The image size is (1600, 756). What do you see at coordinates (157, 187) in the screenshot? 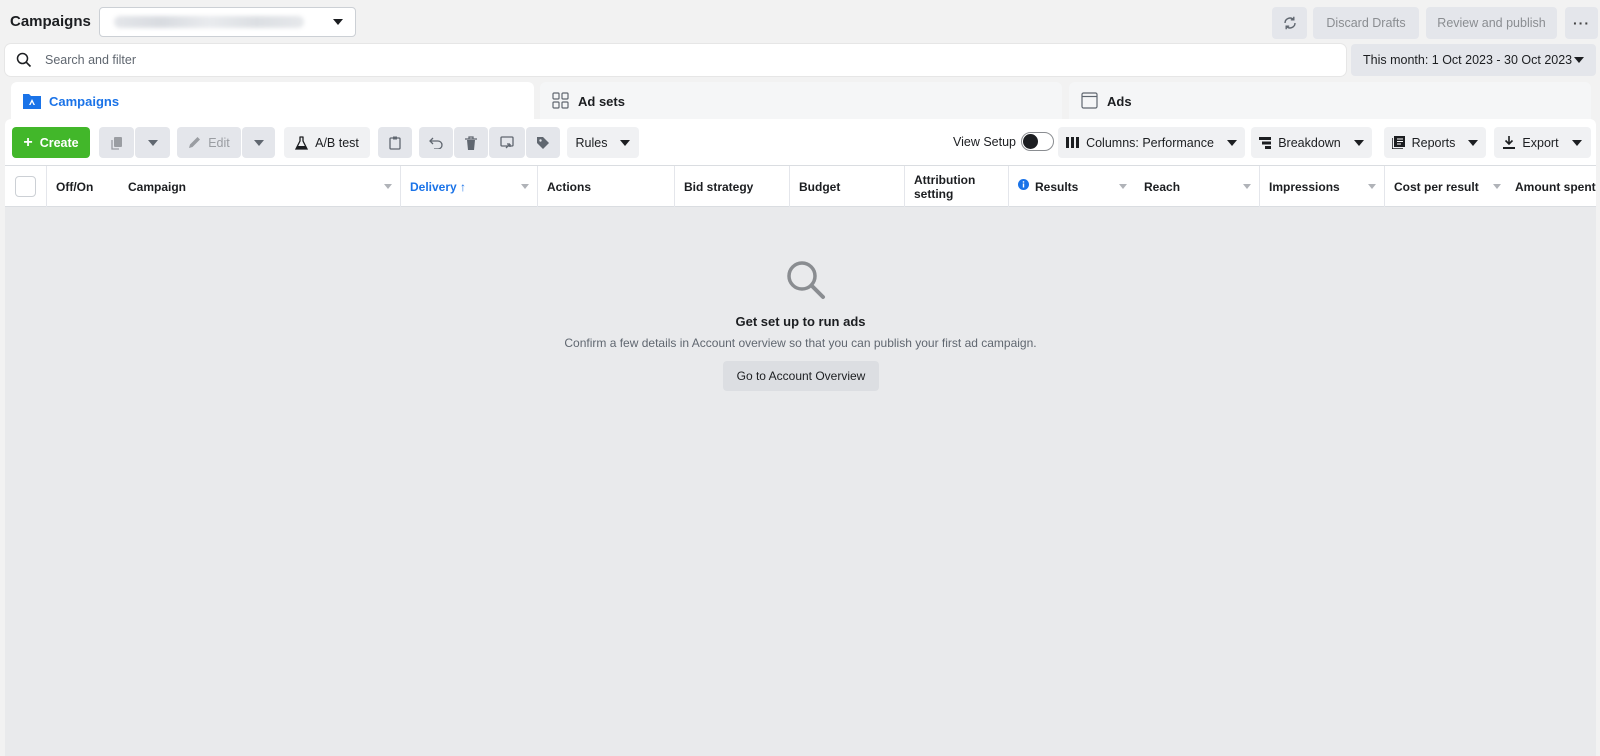
I see `column-label: Campaign` at bounding box center [157, 187].